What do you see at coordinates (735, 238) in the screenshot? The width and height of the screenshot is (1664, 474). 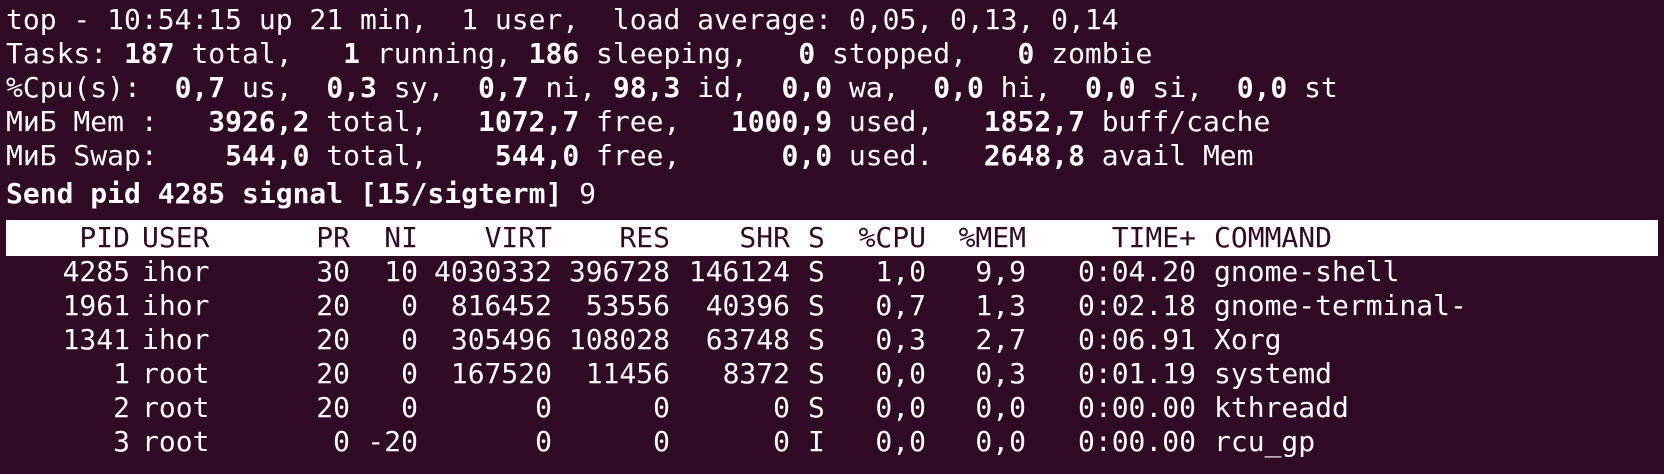 I see `header-shr: SHR` at bounding box center [735, 238].